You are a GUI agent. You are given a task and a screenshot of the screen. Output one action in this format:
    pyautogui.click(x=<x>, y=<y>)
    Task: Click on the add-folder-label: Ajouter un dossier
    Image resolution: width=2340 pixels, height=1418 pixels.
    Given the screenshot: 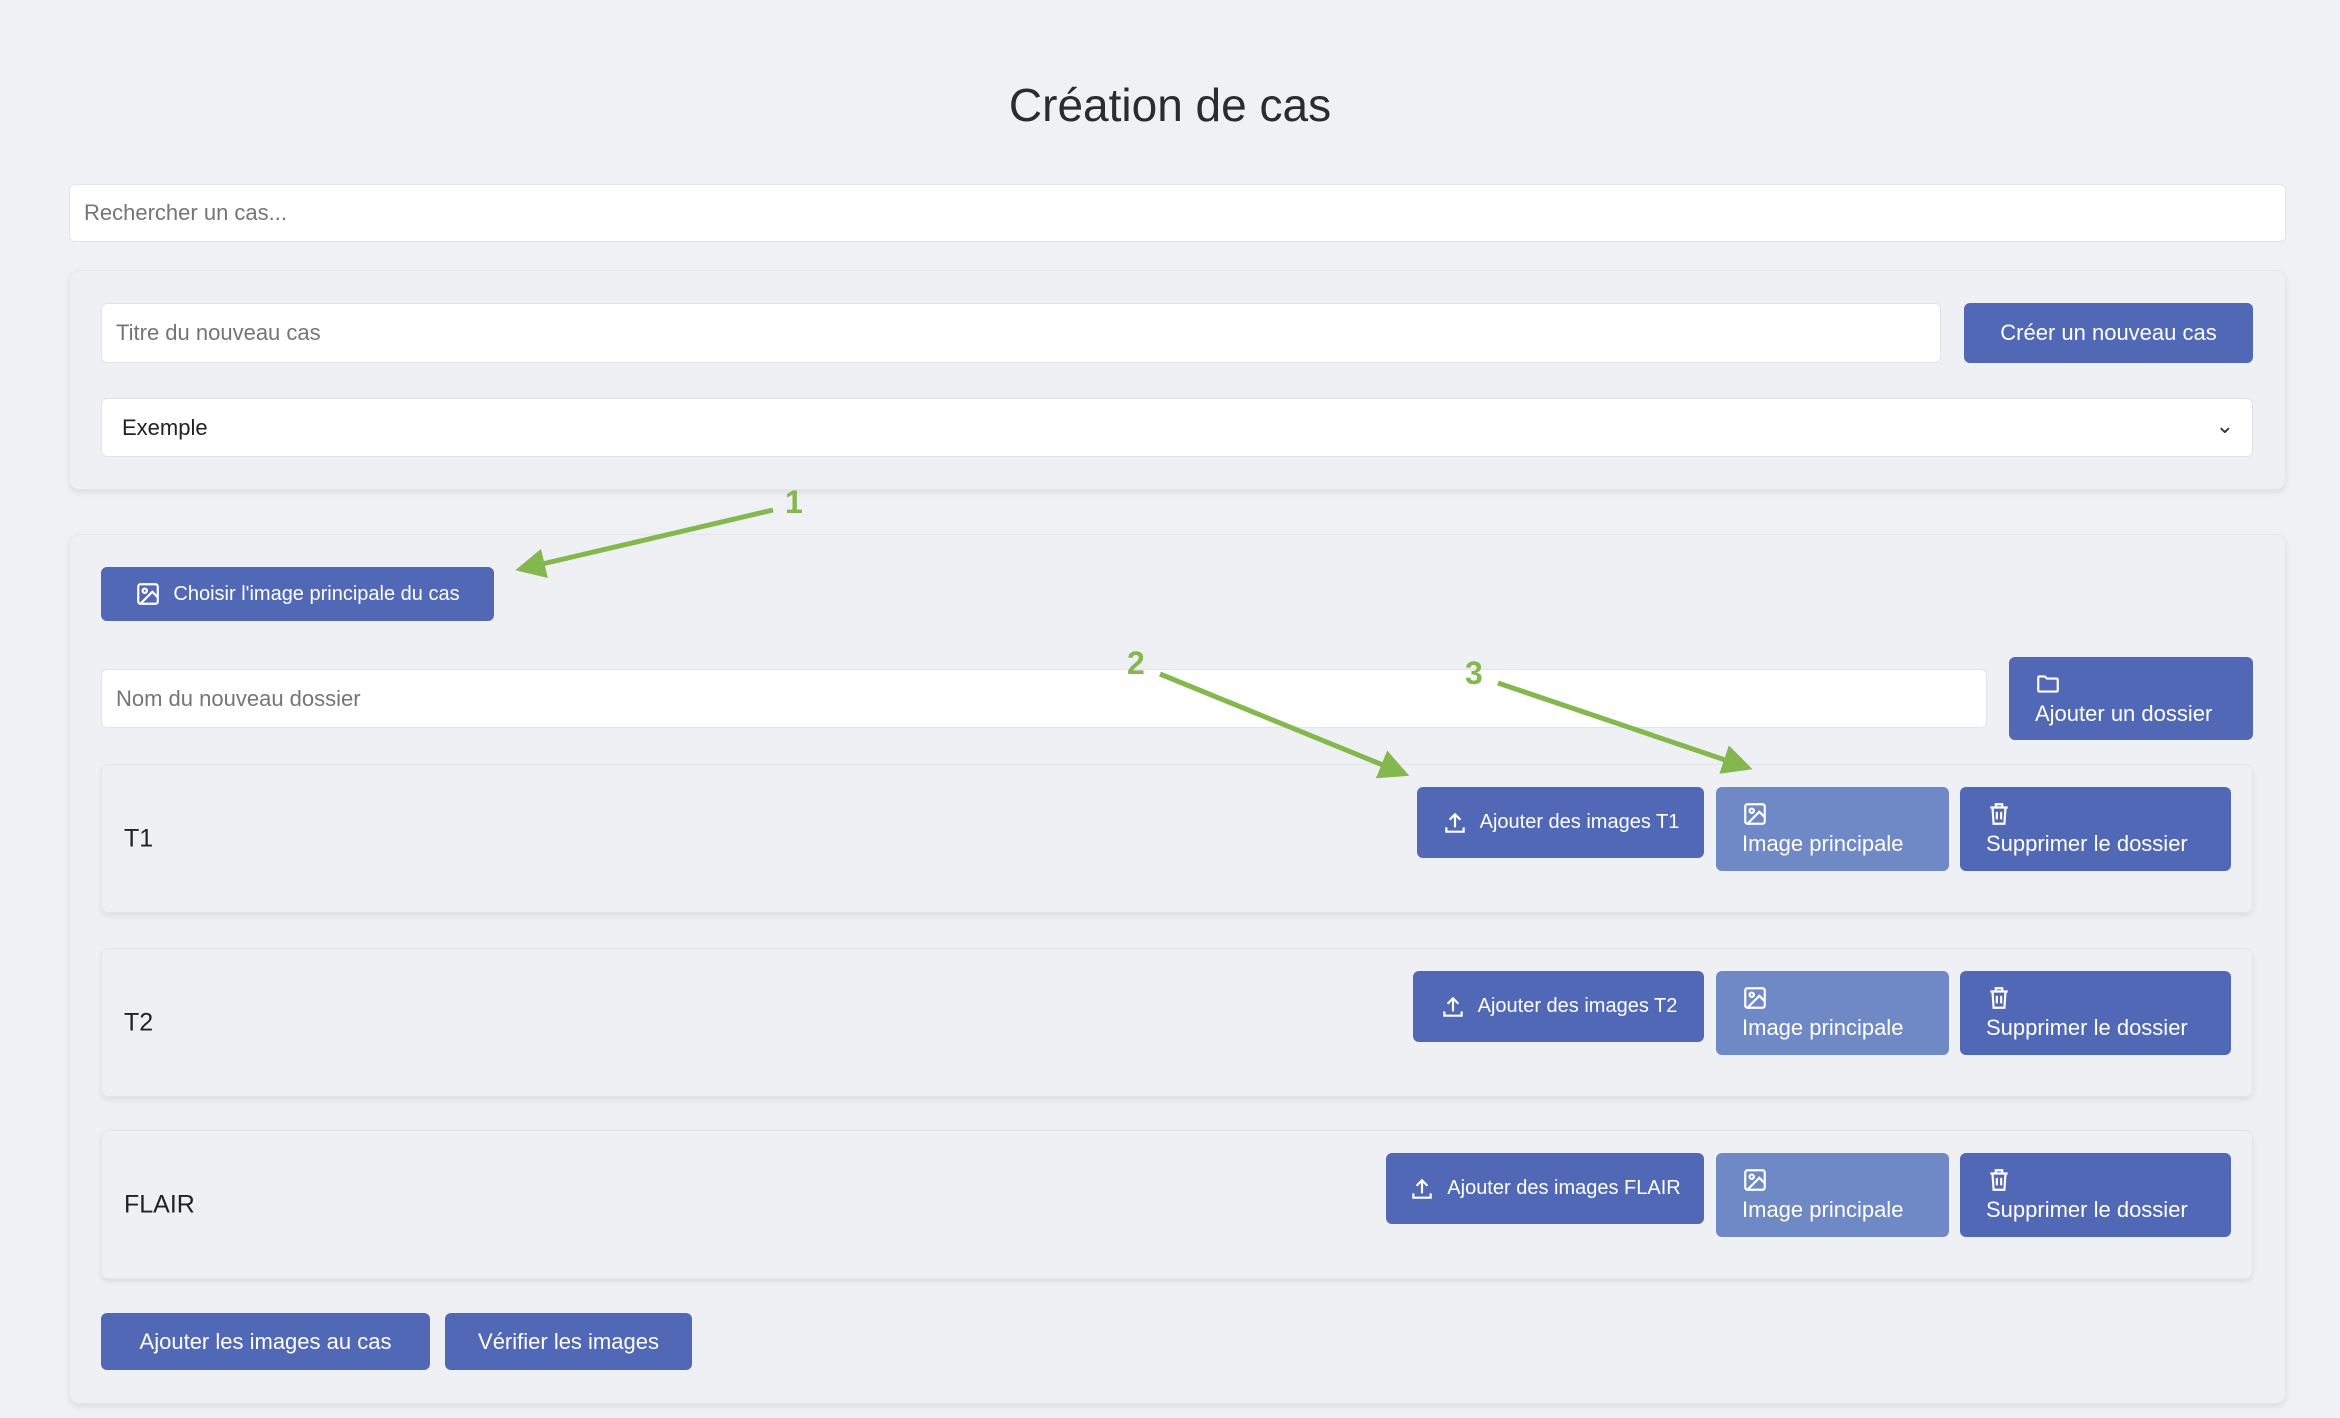 What is the action you would take?
    pyautogui.click(x=2124, y=713)
    